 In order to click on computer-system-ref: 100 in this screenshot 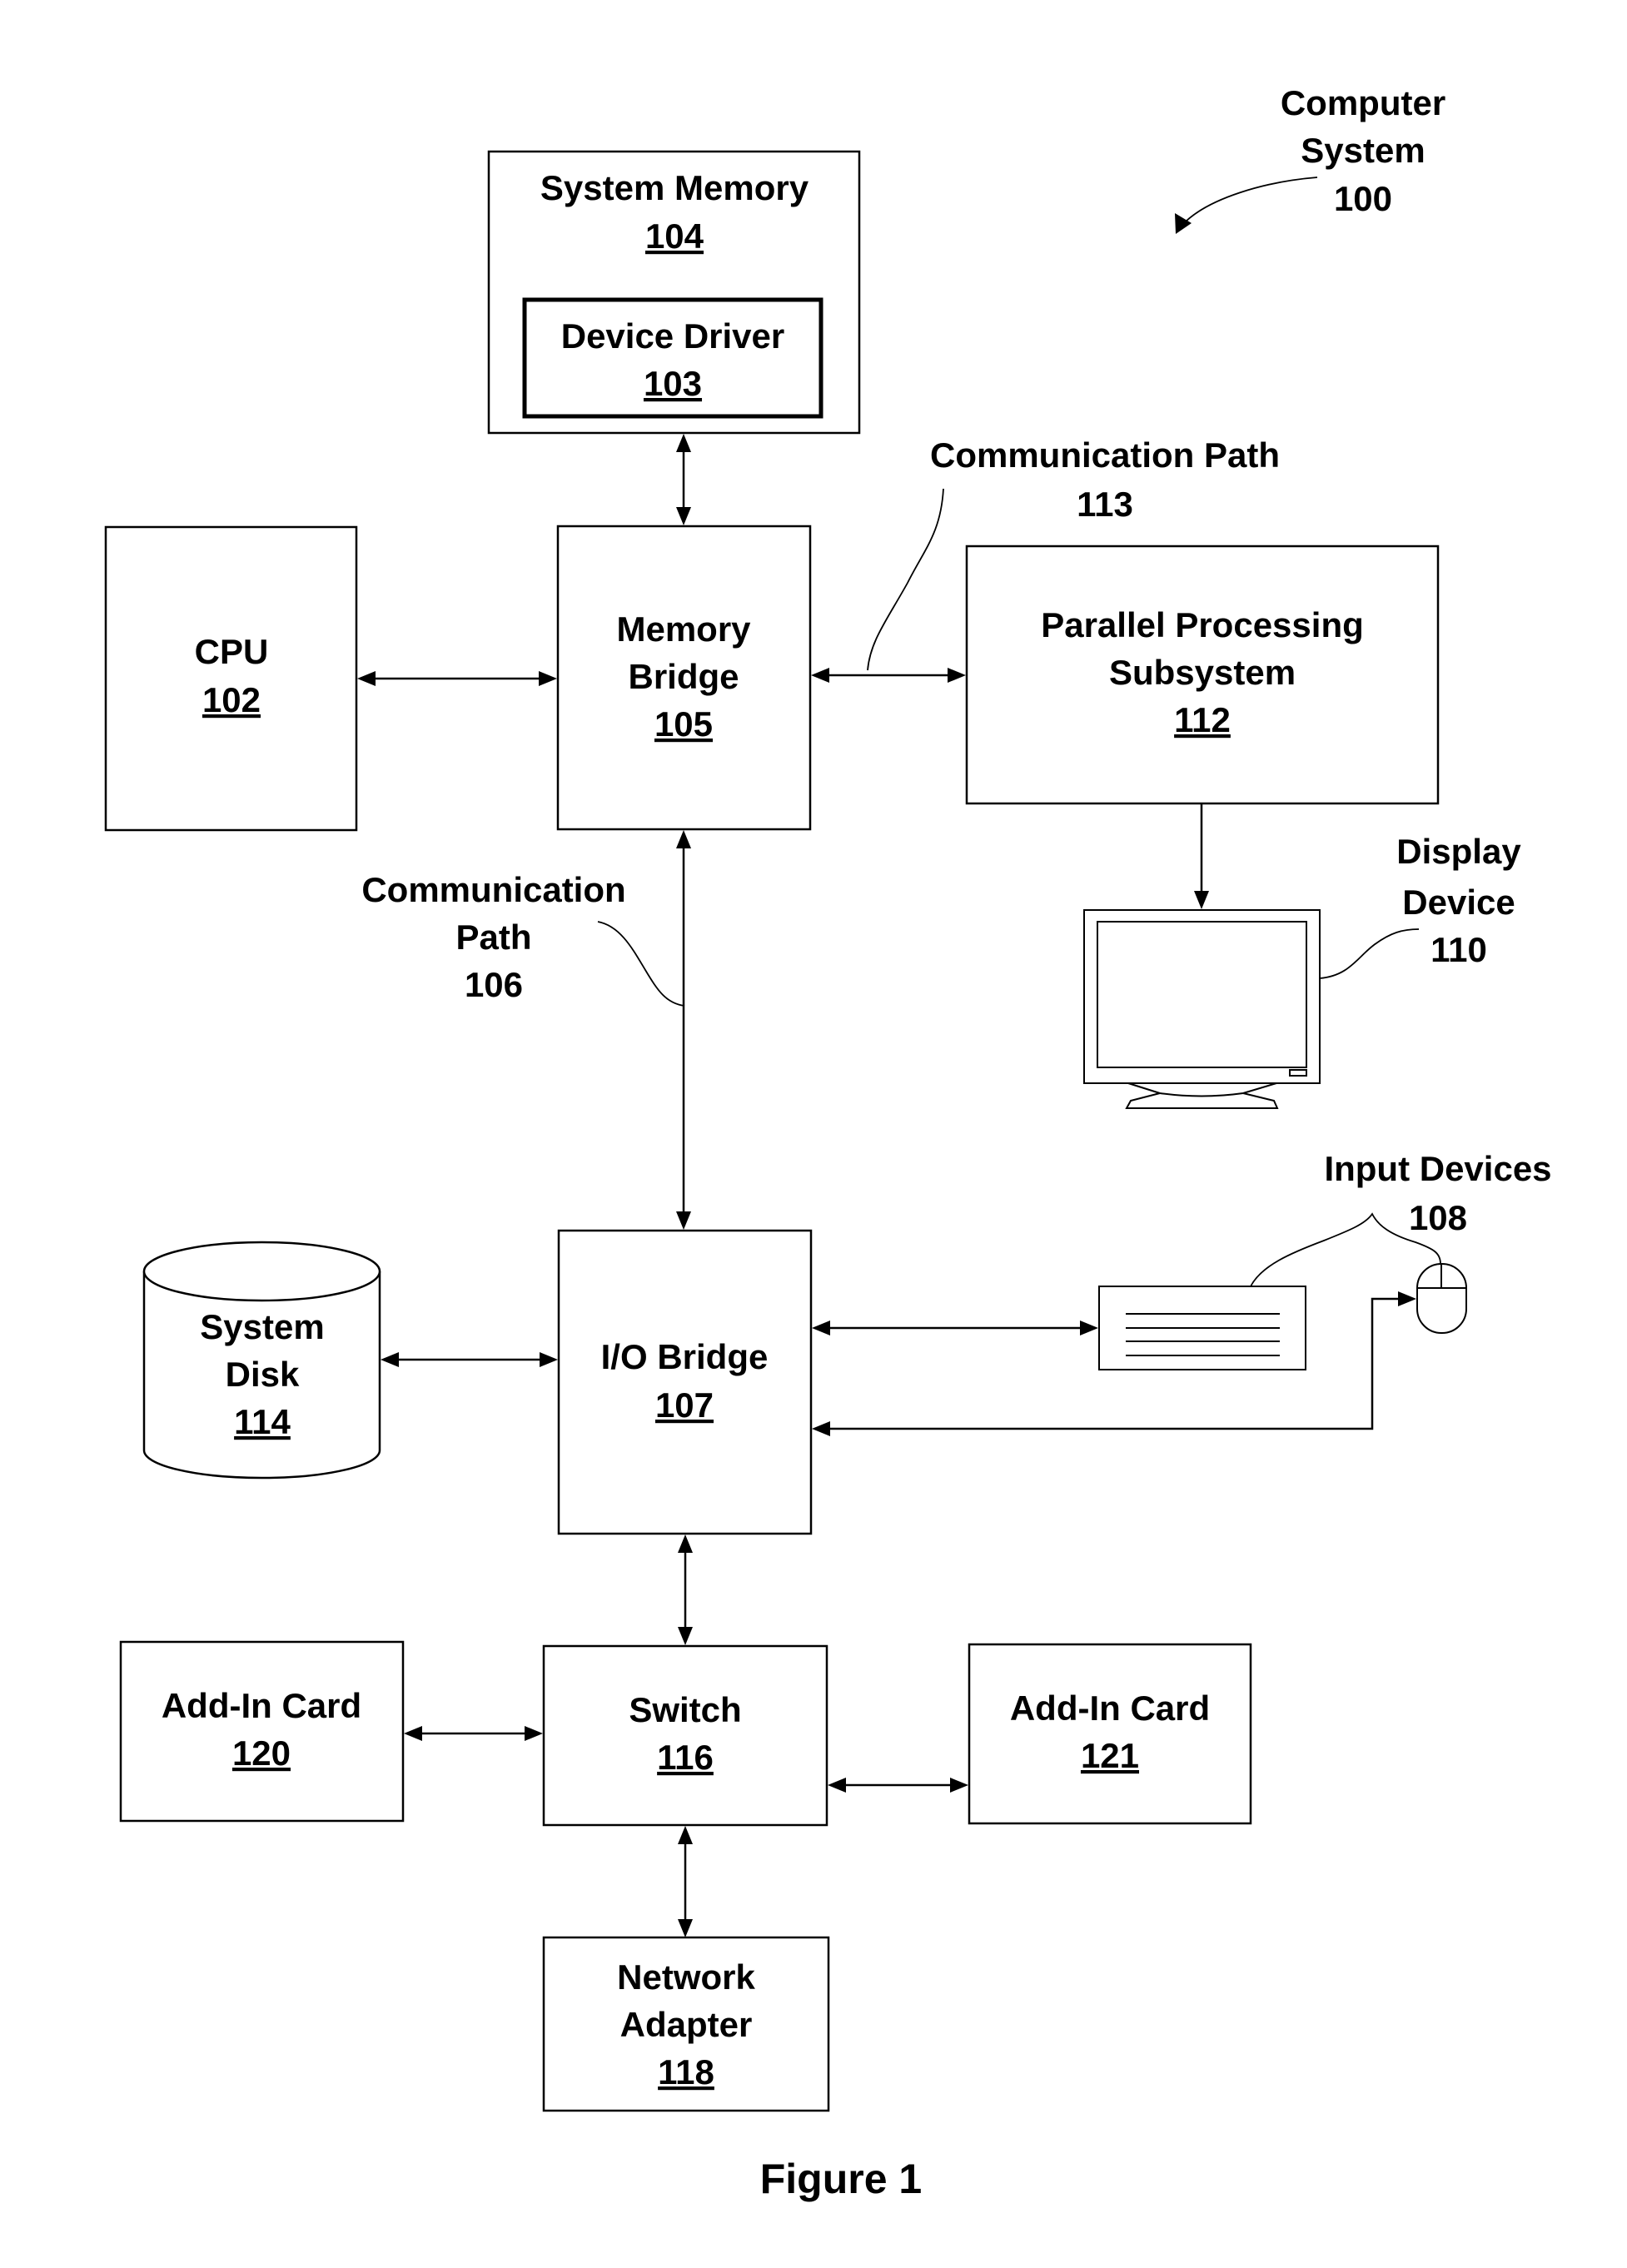, I will do `click(1363, 199)`.